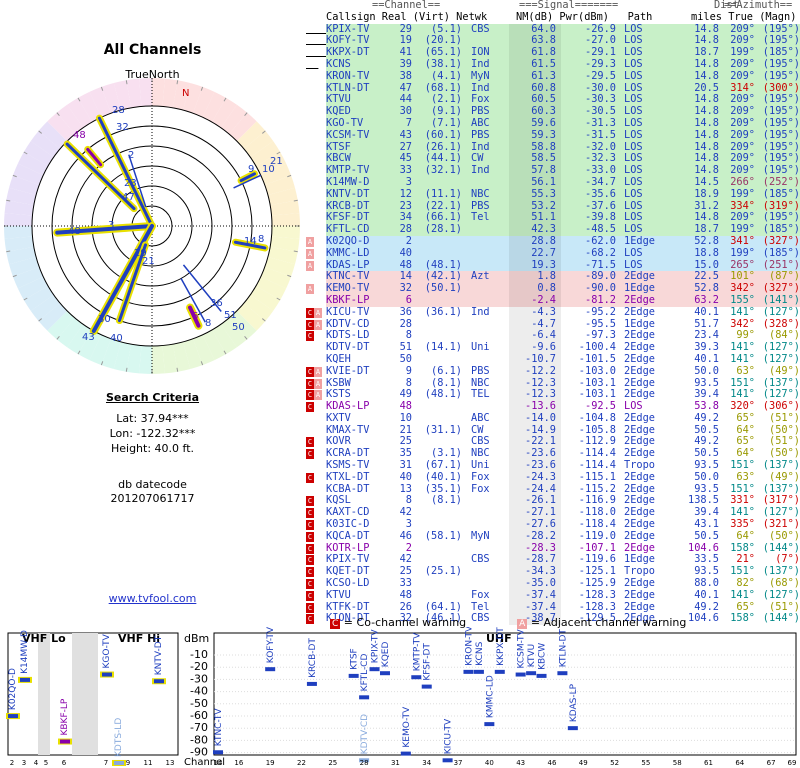 The image size is (800, 768). What do you see at coordinates (358, 359) in the screenshot?
I see `callsign: KQEH` at bounding box center [358, 359].